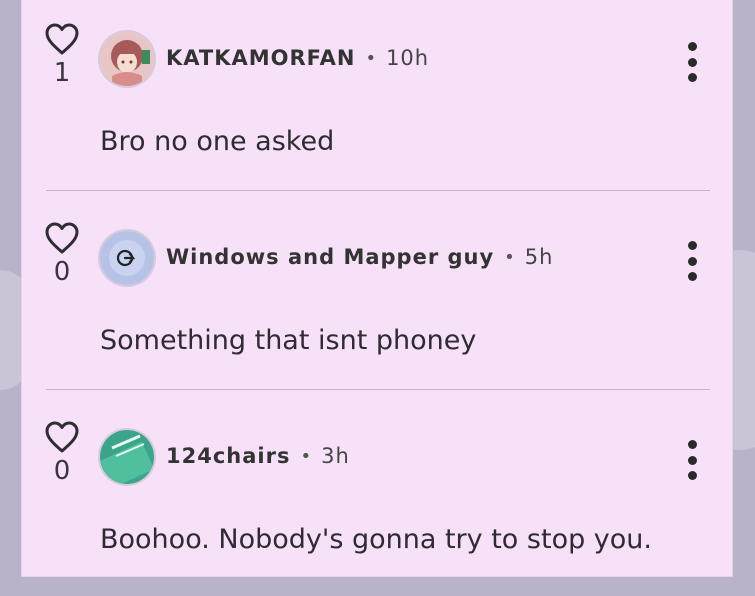 This screenshot has width=755, height=596. What do you see at coordinates (539, 257) in the screenshot?
I see `timestamp: 5h` at bounding box center [539, 257].